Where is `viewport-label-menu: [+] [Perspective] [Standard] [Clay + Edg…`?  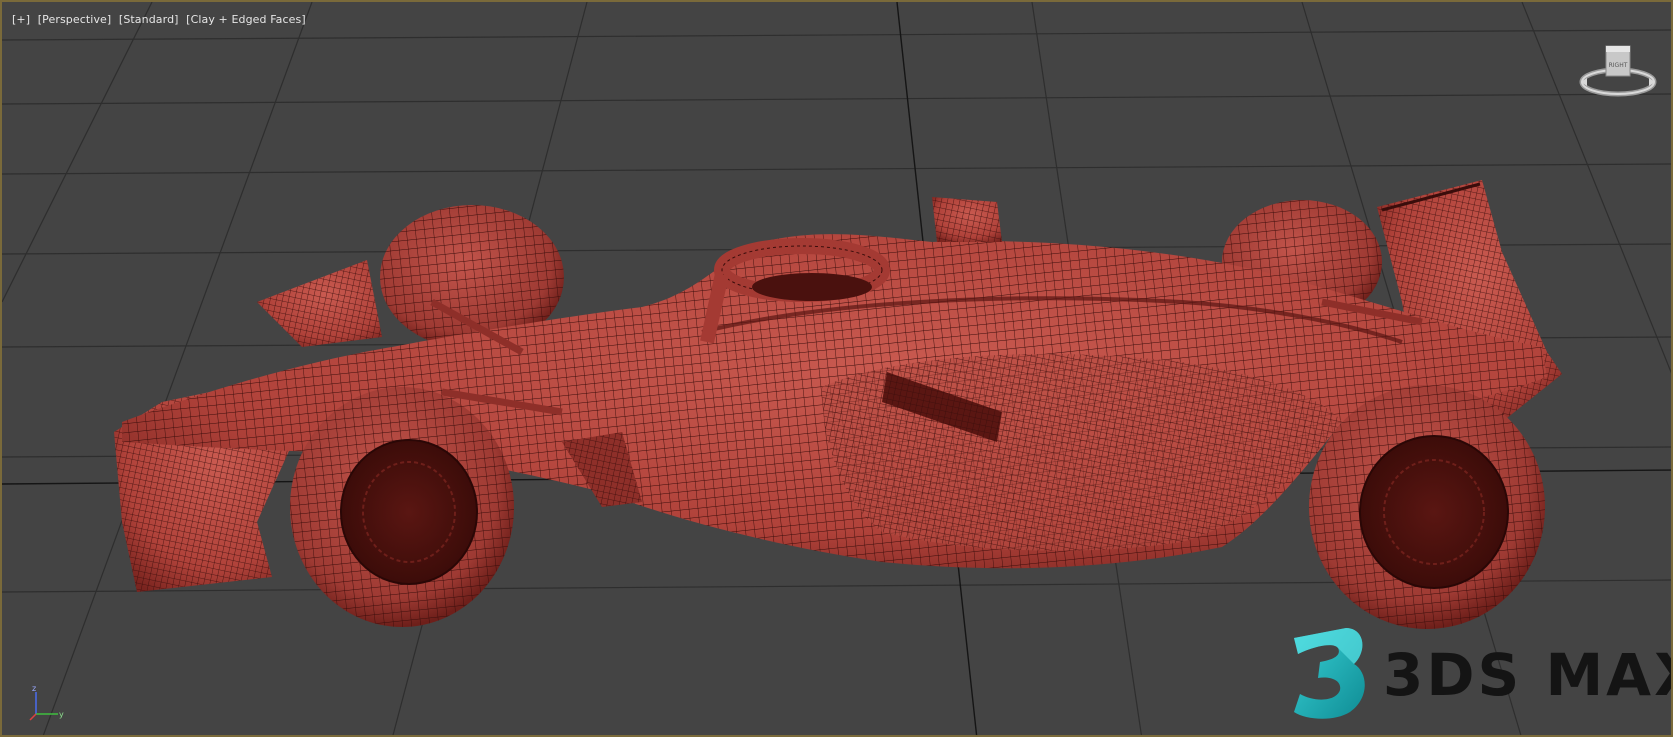
viewport-label-menu: [+] [Perspective] [Standard] [Clay + Edg… is located at coordinates (161, 19).